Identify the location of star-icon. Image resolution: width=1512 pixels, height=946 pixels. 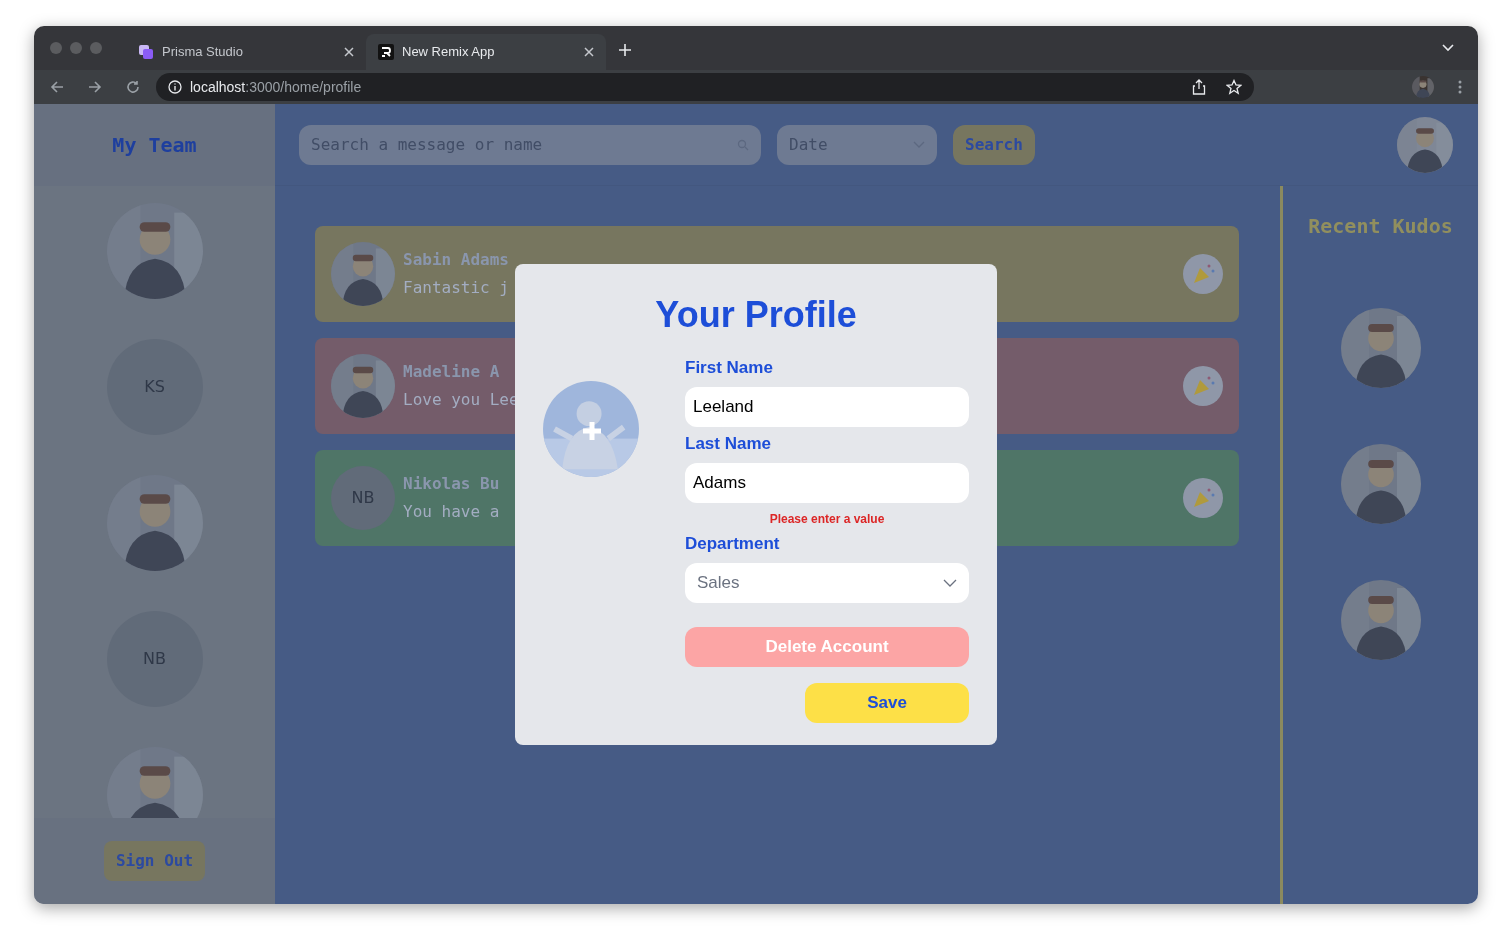
(1234, 87).